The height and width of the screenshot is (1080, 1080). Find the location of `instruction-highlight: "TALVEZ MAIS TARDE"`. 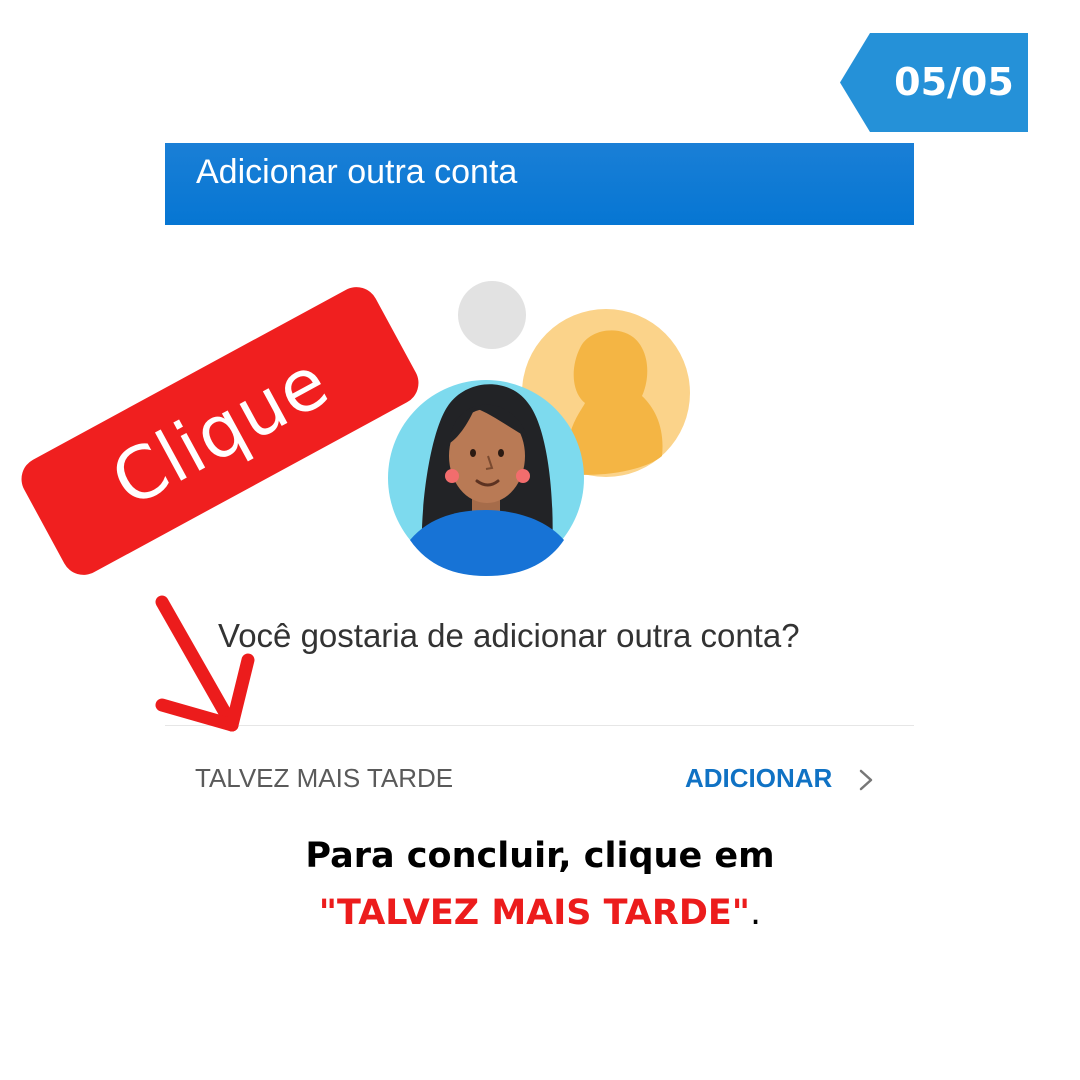

instruction-highlight: "TALVEZ MAIS TARDE" is located at coordinates (534, 913).